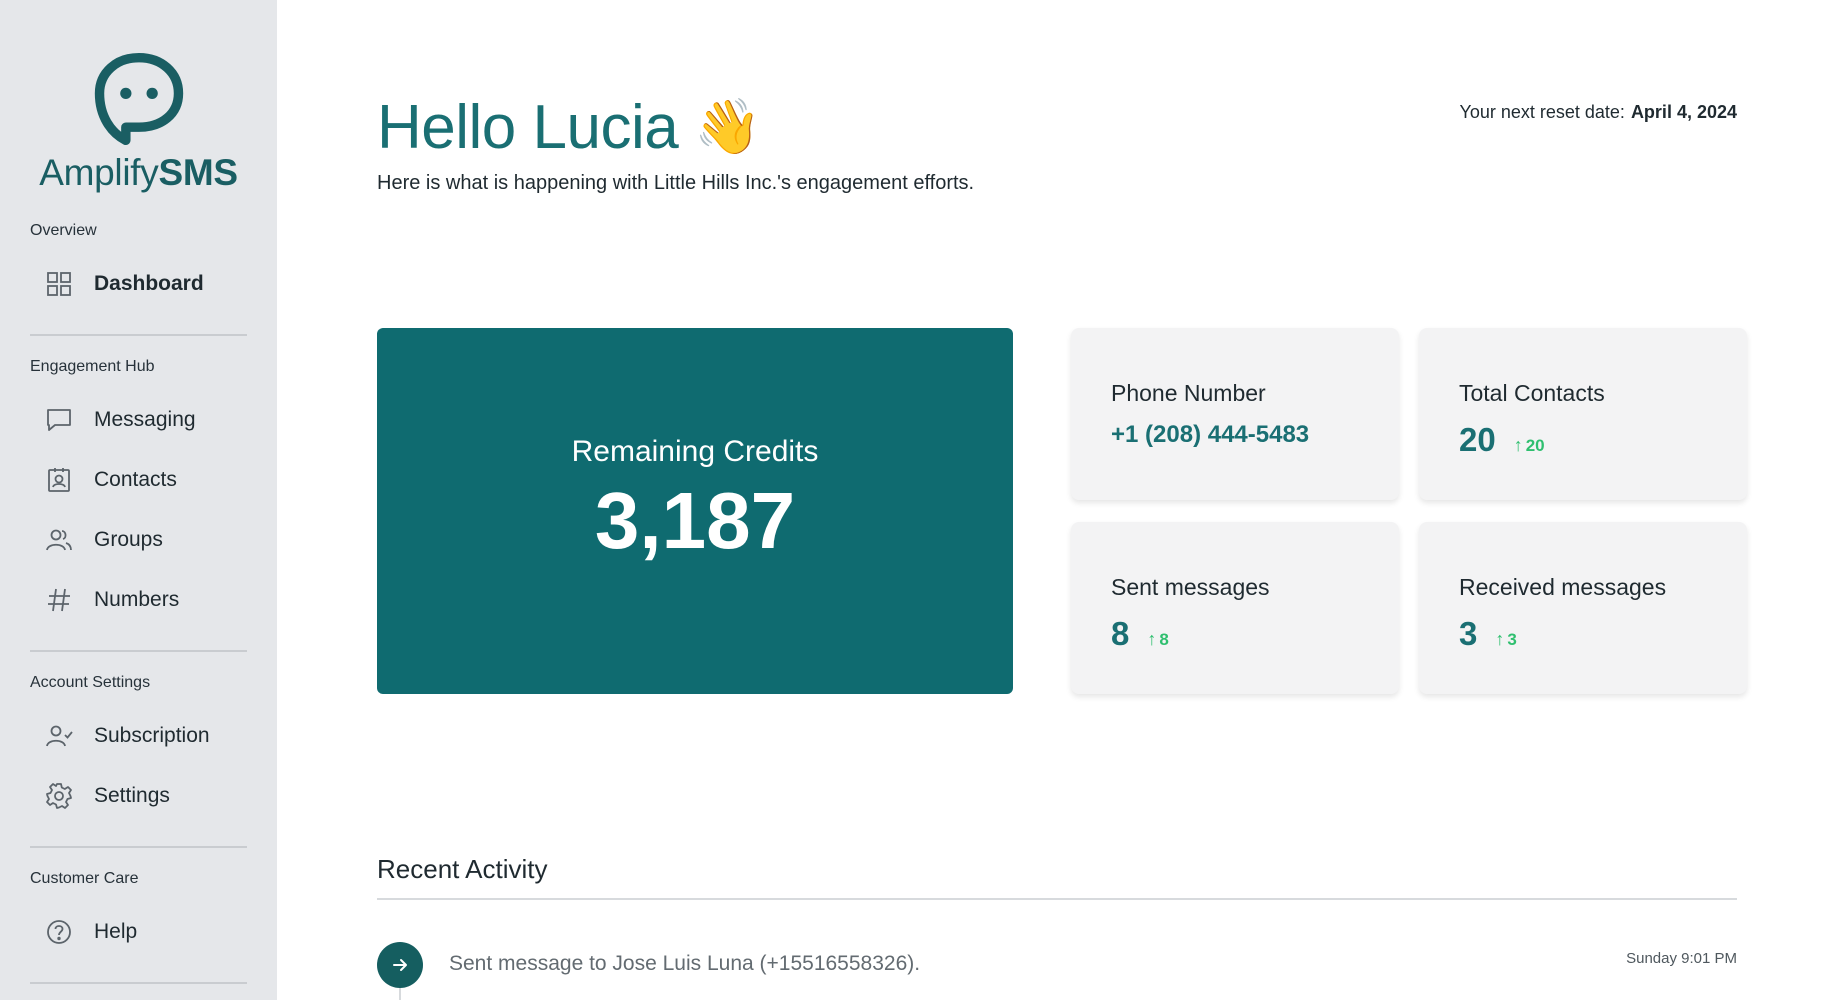 The width and height of the screenshot is (1837, 1000). Describe the element at coordinates (1157, 639) in the screenshot. I see `stat-delta: ↑ 8` at that location.